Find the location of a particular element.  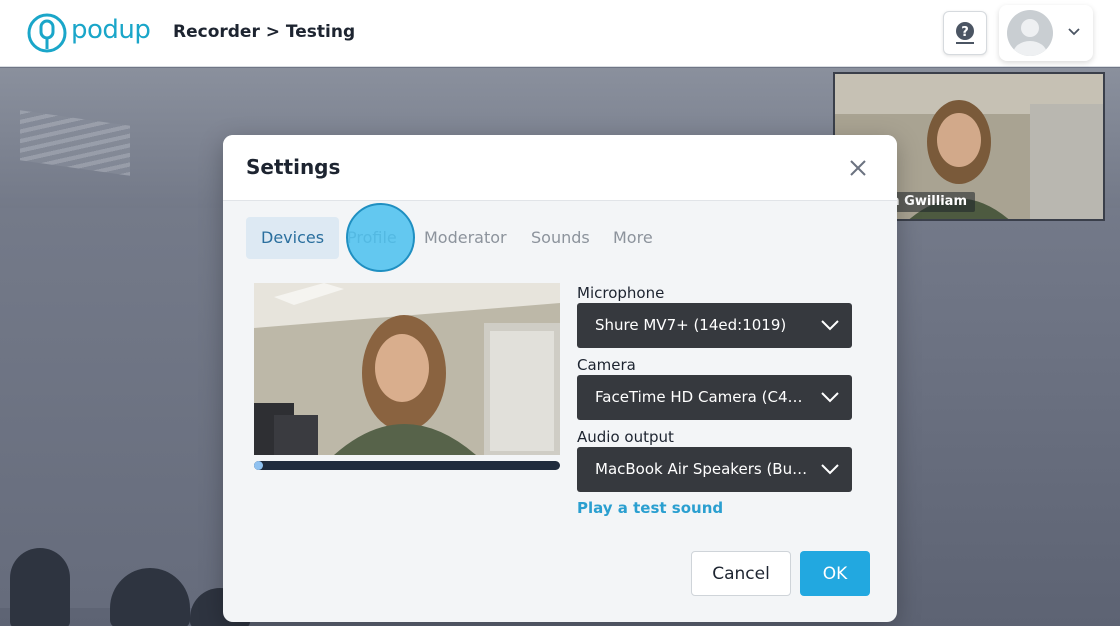

help-icon: ? is located at coordinates (965, 33).